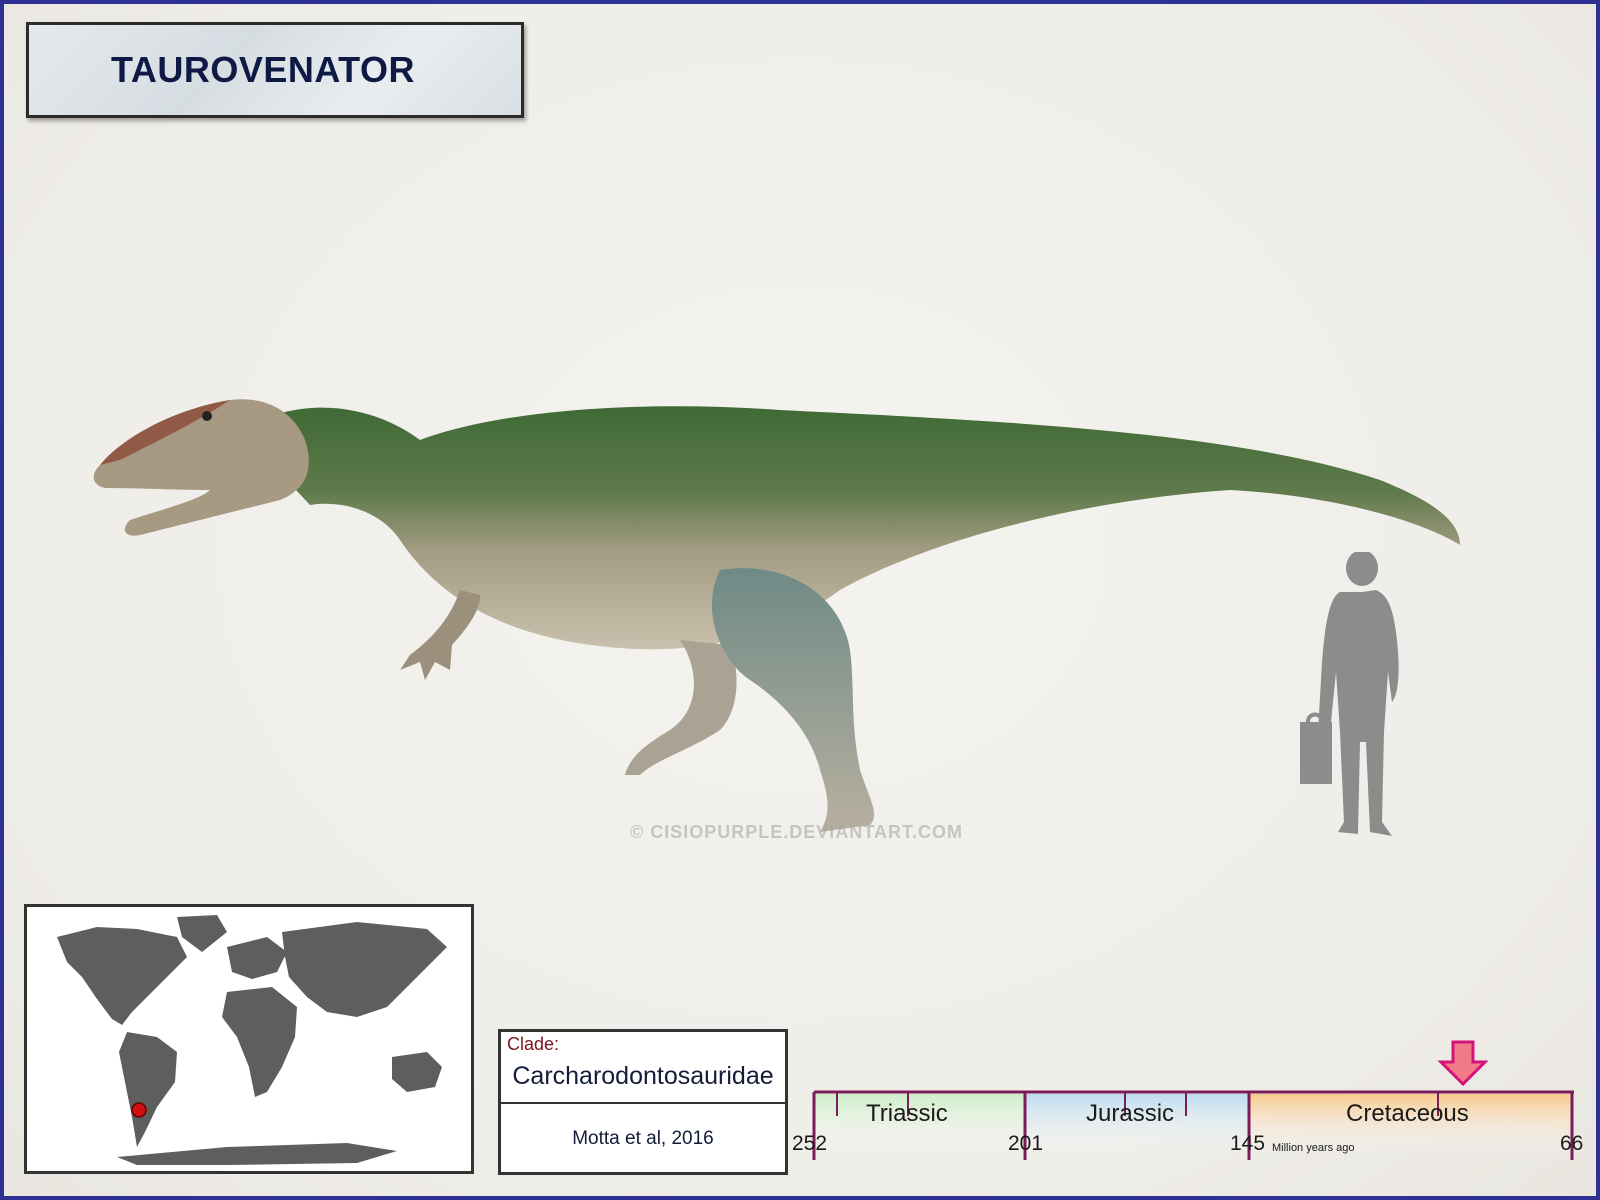 This screenshot has width=1600, height=1200. What do you see at coordinates (139, 1110) in the screenshot?
I see `location-marker-icon` at bounding box center [139, 1110].